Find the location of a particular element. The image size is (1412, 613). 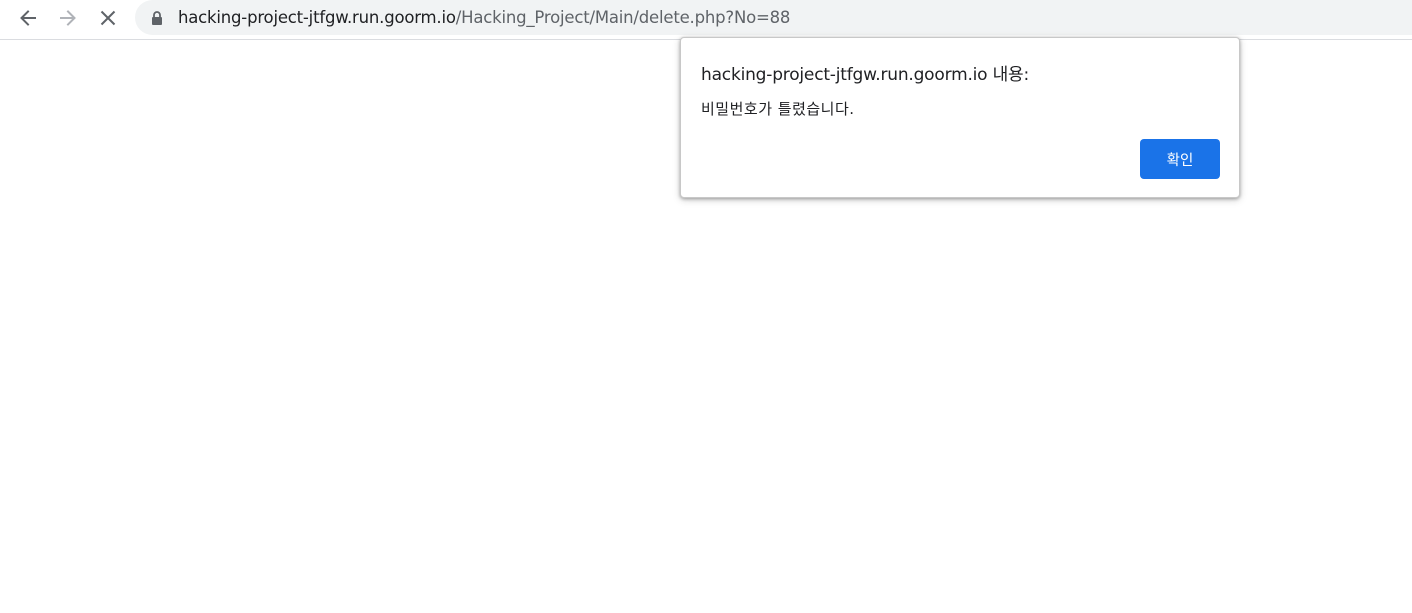

stop-loading-icon is located at coordinates (108, 18).